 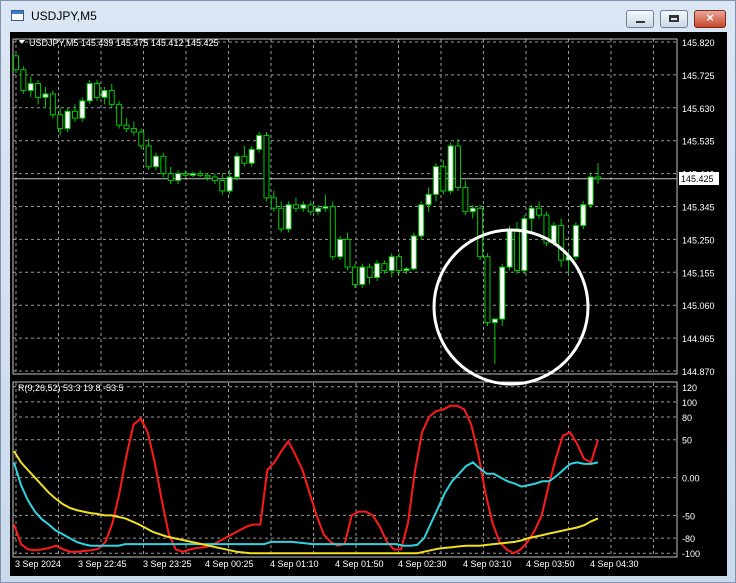 I want to click on maximize-button, so click(x=674, y=19).